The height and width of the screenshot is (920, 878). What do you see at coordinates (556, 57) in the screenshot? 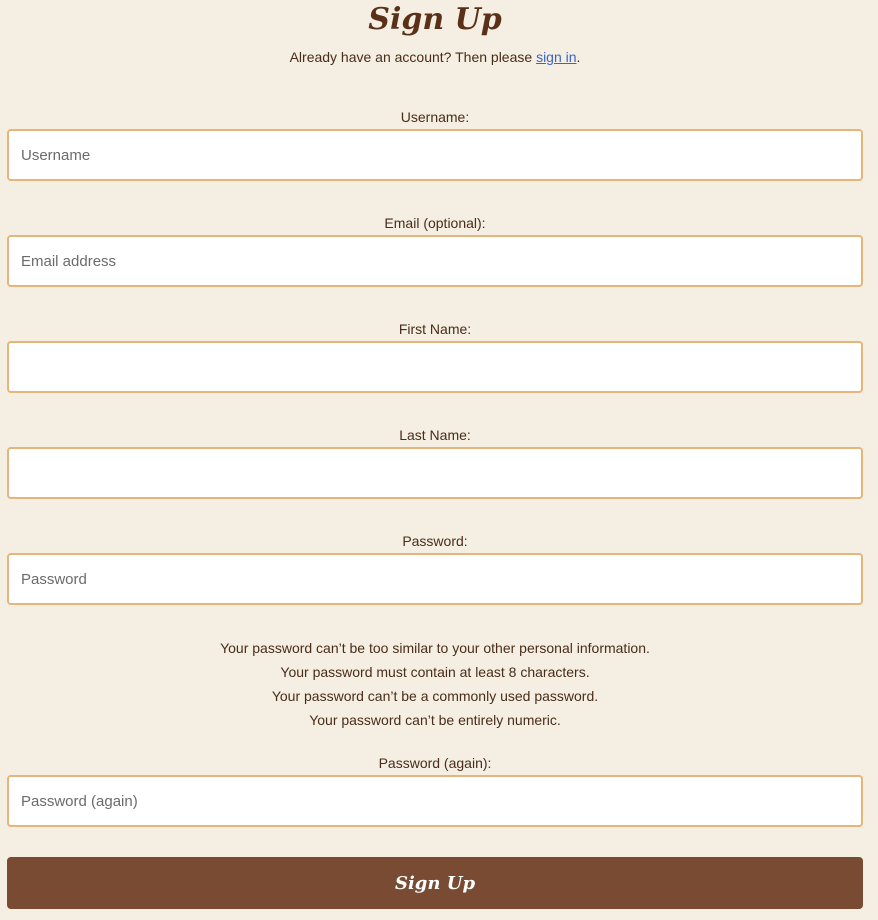
I see `signin-link: sign in` at bounding box center [556, 57].